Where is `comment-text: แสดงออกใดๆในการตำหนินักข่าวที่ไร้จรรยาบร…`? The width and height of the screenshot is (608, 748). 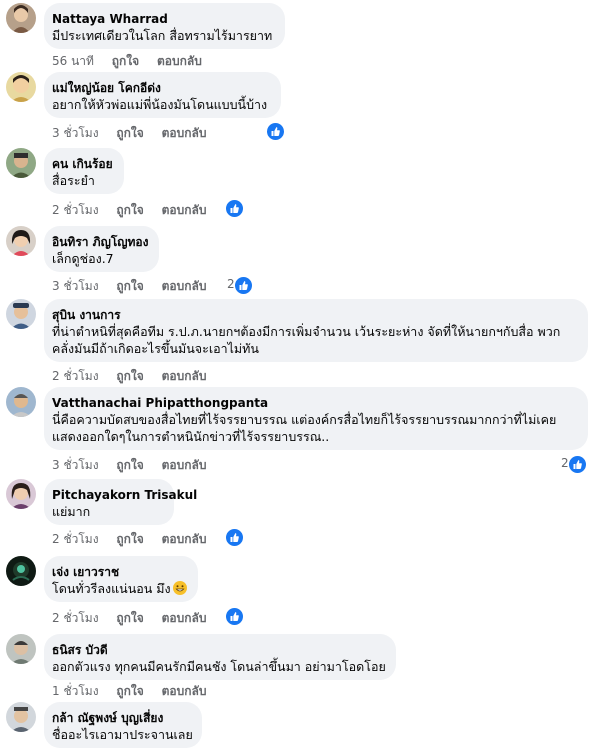 comment-text: แสดงออกใดๆในการตำหนินักข่าวที่ไร้จรรยาบร… is located at coordinates (191, 436).